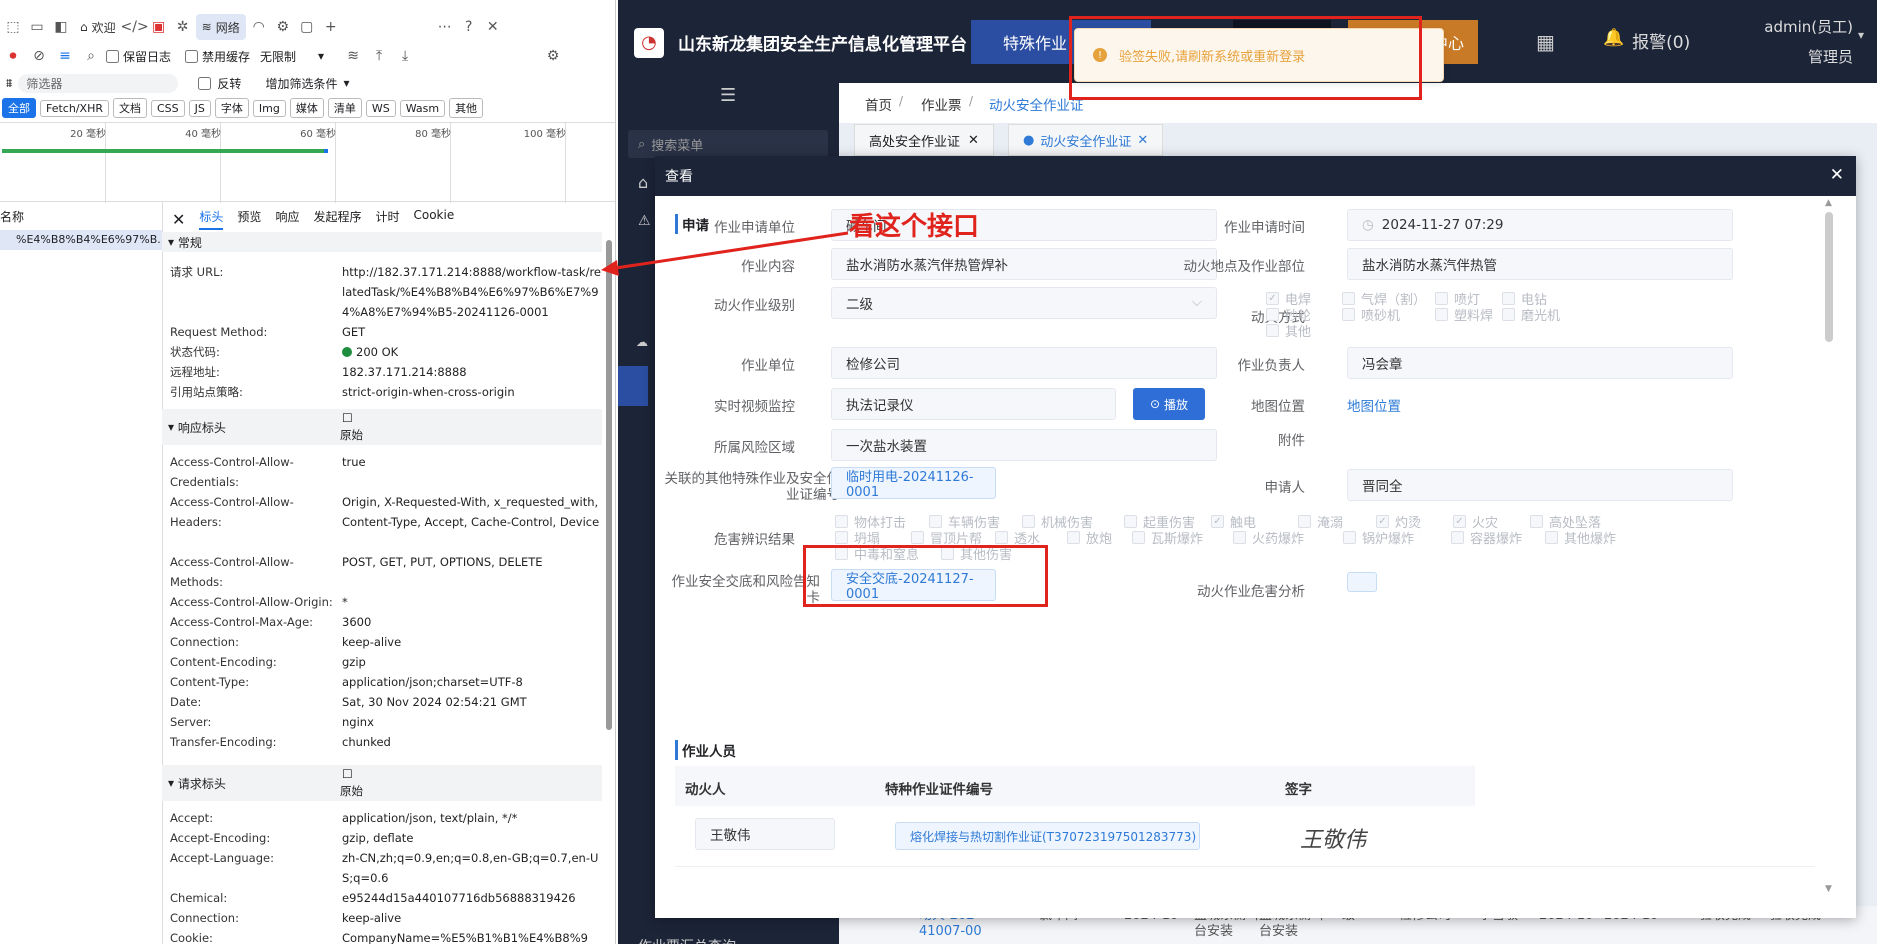 This screenshot has height=944, width=1877. Describe the element at coordinates (1362, 582) in the screenshot. I see `analysis-link` at that location.